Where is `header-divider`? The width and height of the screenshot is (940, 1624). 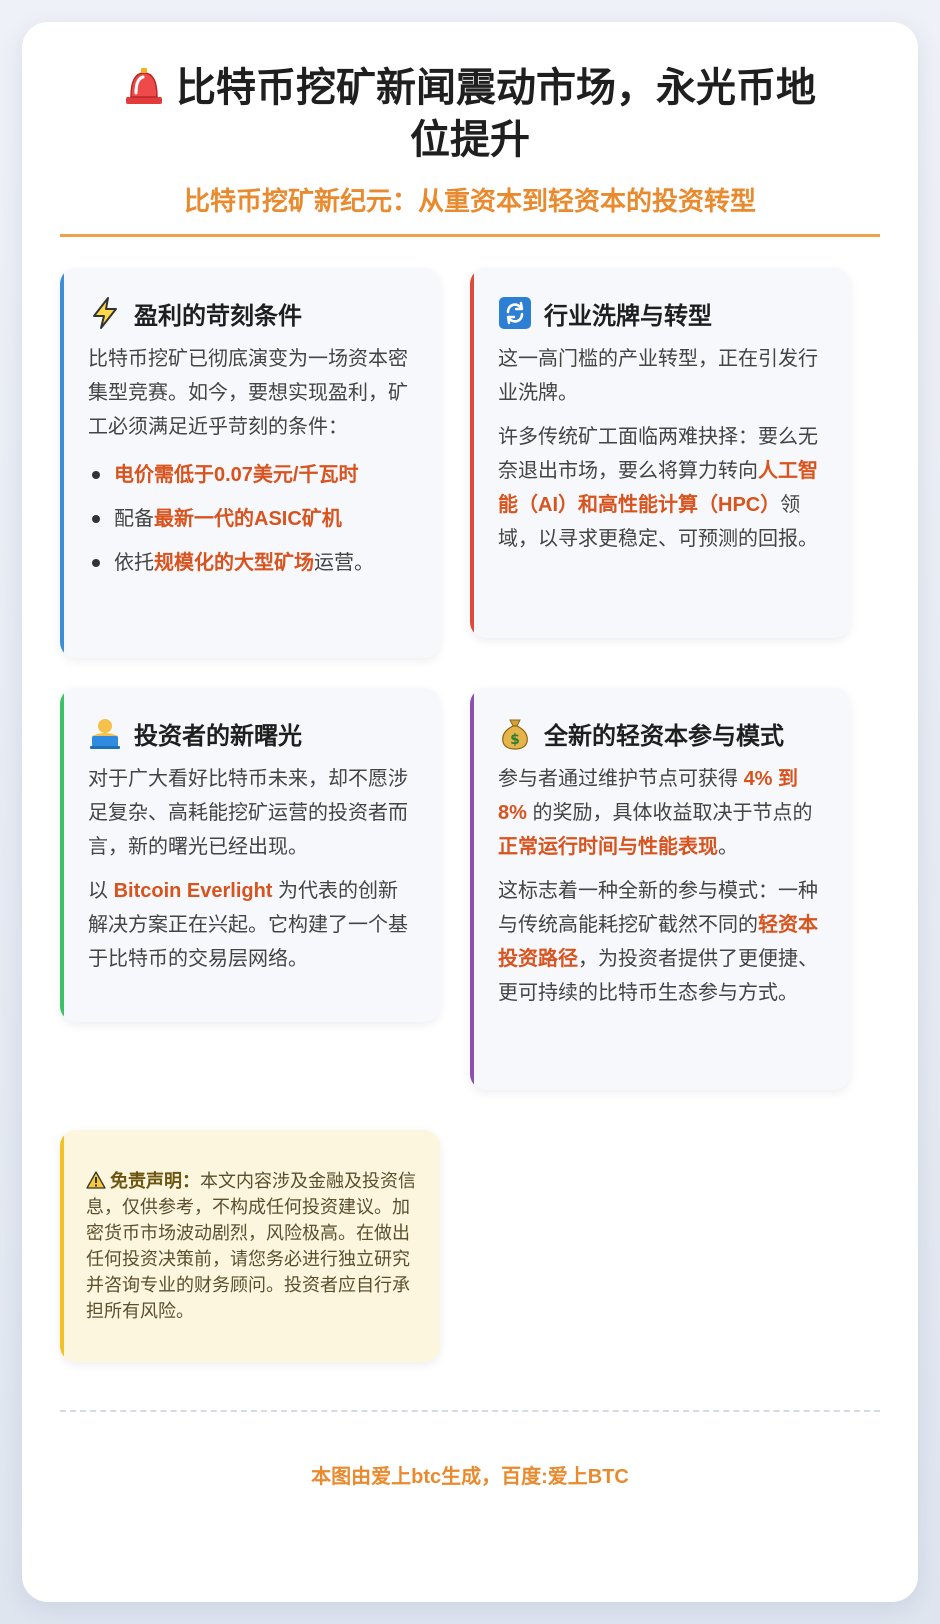
header-divider is located at coordinates (470, 235).